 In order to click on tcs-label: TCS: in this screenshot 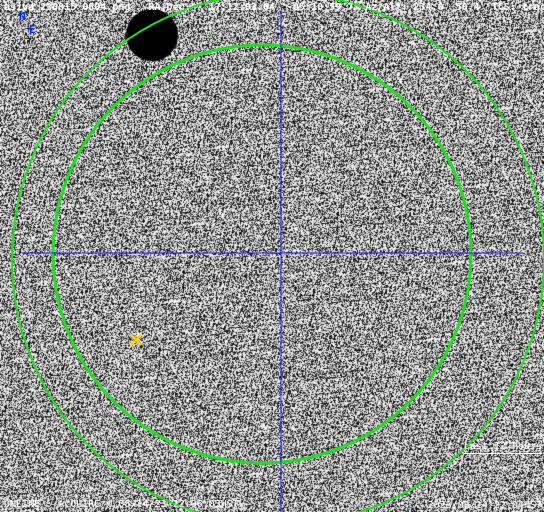, I will do `click(503, 7)`.